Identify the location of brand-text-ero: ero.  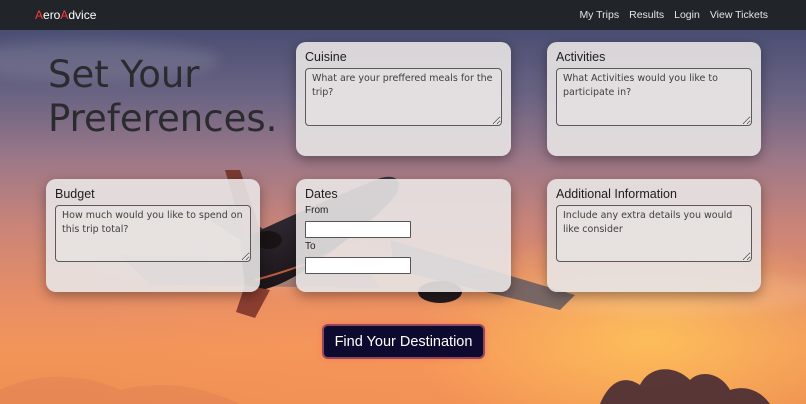
(52, 15).